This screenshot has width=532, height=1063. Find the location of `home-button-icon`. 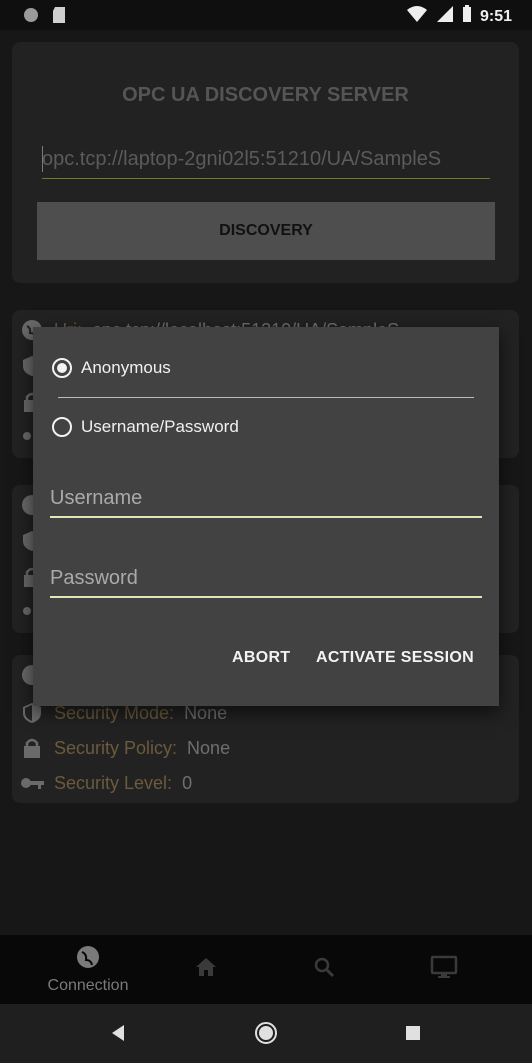

home-button-icon is located at coordinates (266, 1035).